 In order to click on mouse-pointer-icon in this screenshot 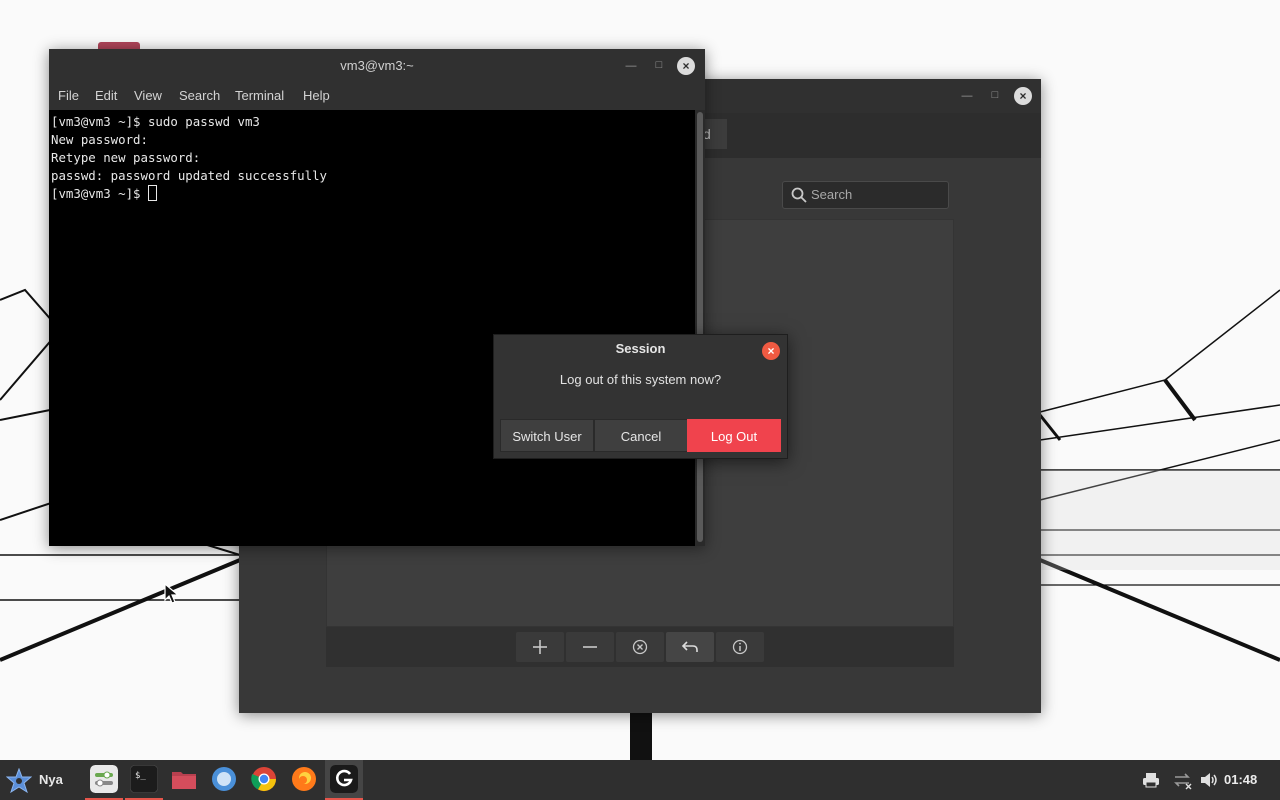, I will do `click(172, 593)`.